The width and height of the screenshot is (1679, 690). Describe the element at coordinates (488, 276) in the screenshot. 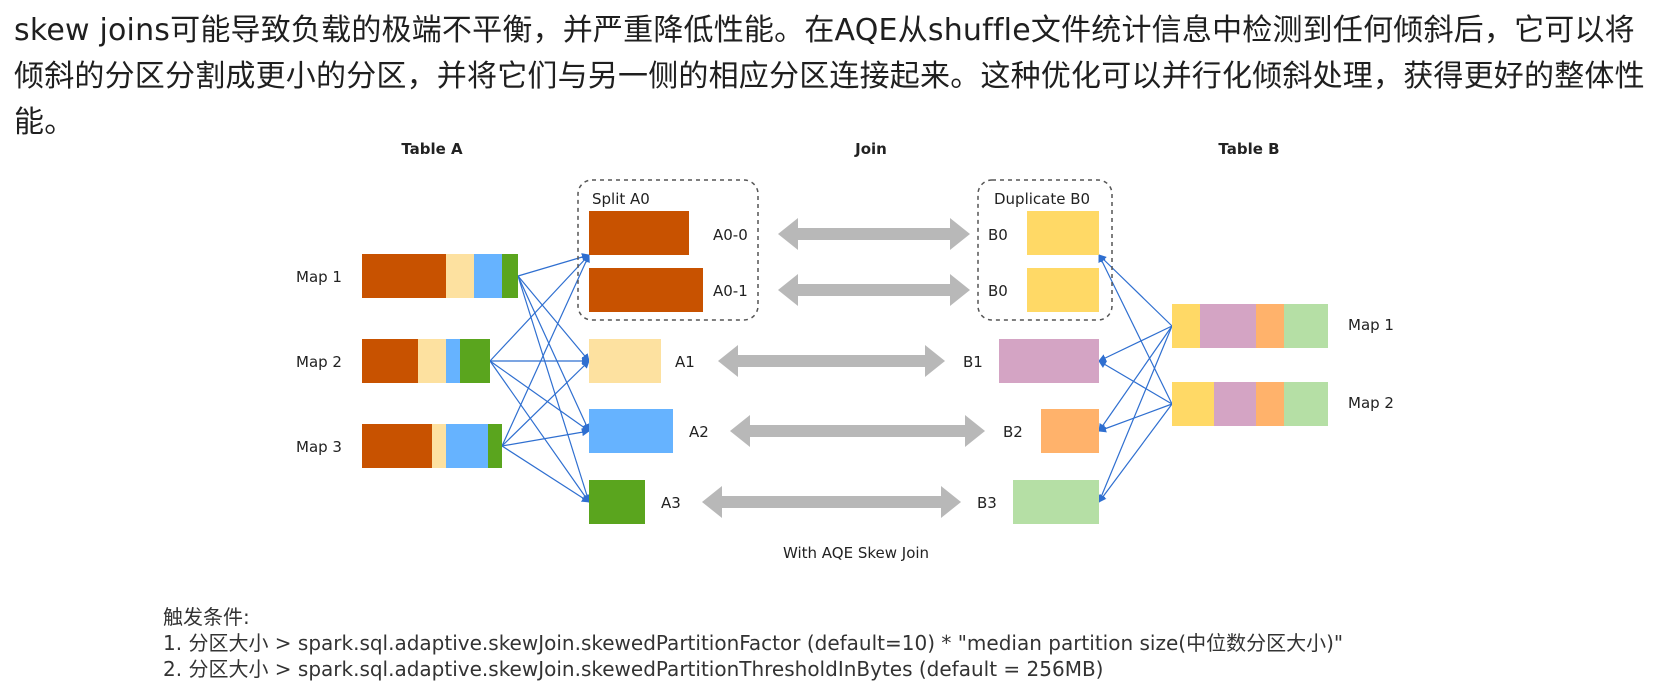

I see `map1-seg-blue` at that location.